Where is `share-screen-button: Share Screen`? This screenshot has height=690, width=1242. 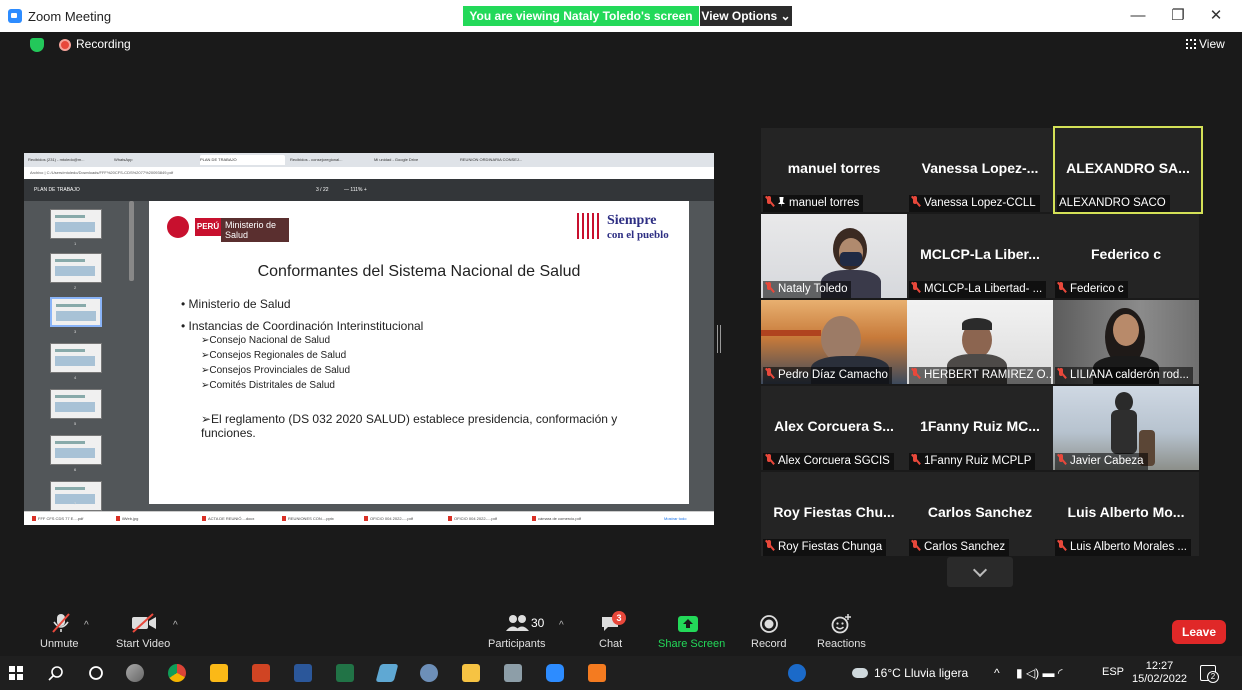
share-screen-button: Share Screen is located at coordinates (691, 644).